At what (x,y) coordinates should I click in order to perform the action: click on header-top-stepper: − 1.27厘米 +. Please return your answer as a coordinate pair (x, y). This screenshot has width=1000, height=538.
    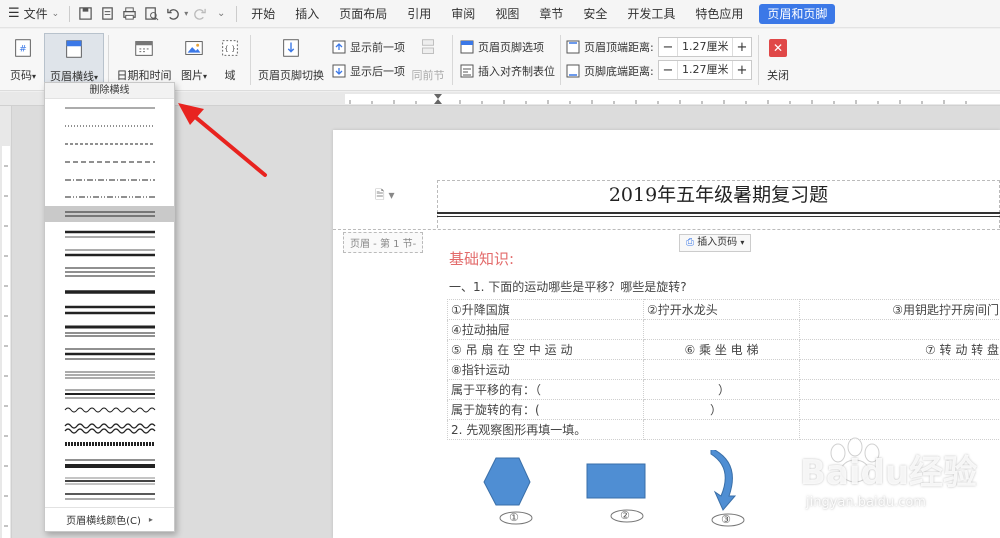
    Looking at the image, I should click on (705, 47).